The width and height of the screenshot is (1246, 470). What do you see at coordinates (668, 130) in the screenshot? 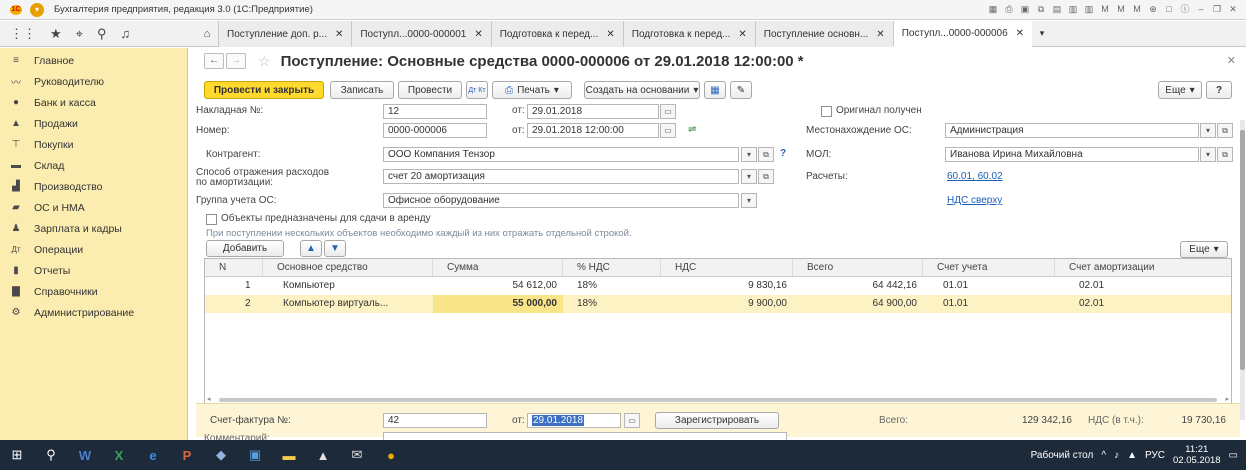
I see `calendar-icon: ▭` at bounding box center [668, 130].